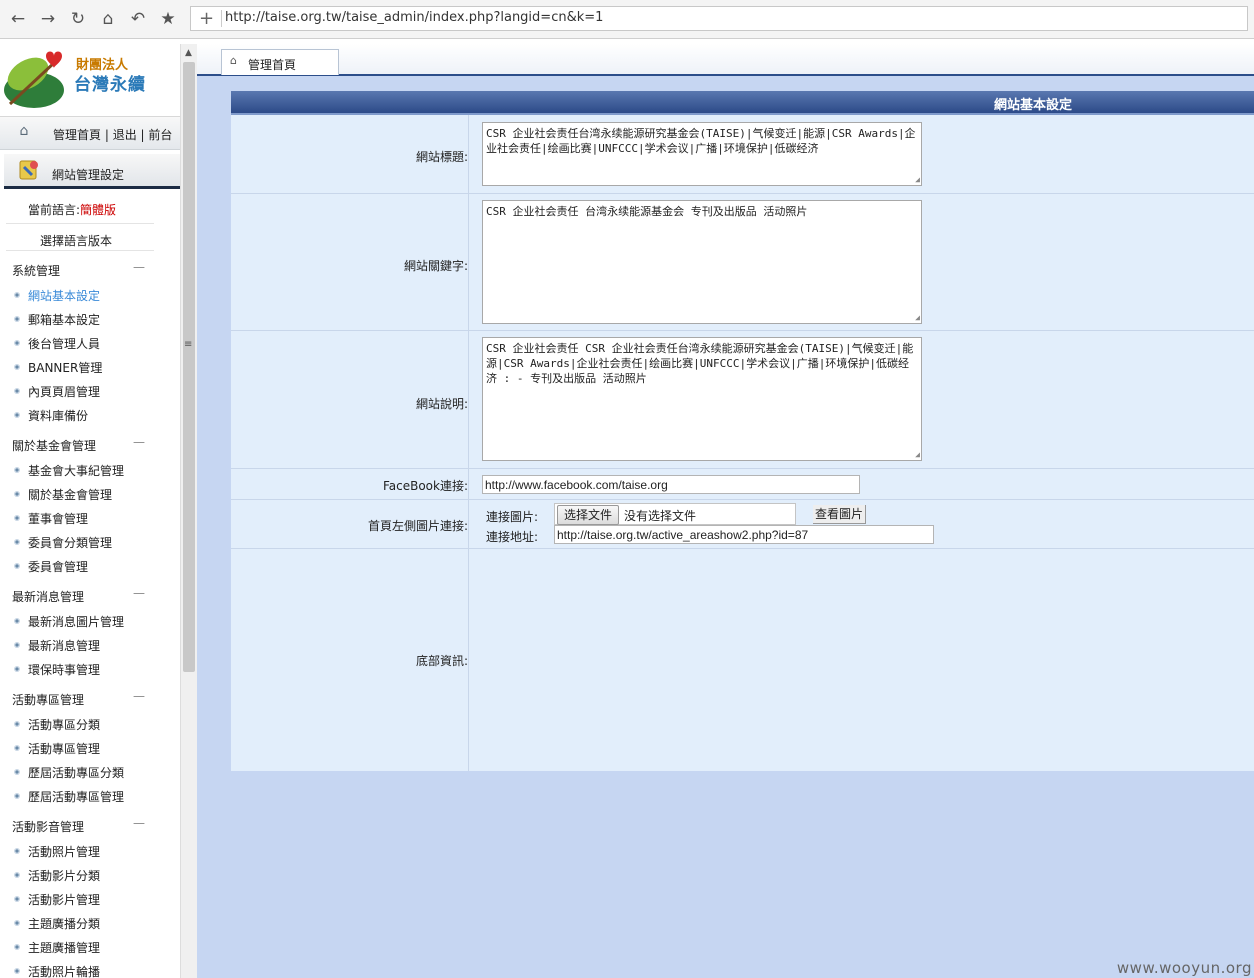  Describe the element at coordinates (64, 948) in the screenshot. I see `menu-item-label: 主題廣播管理` at that location.